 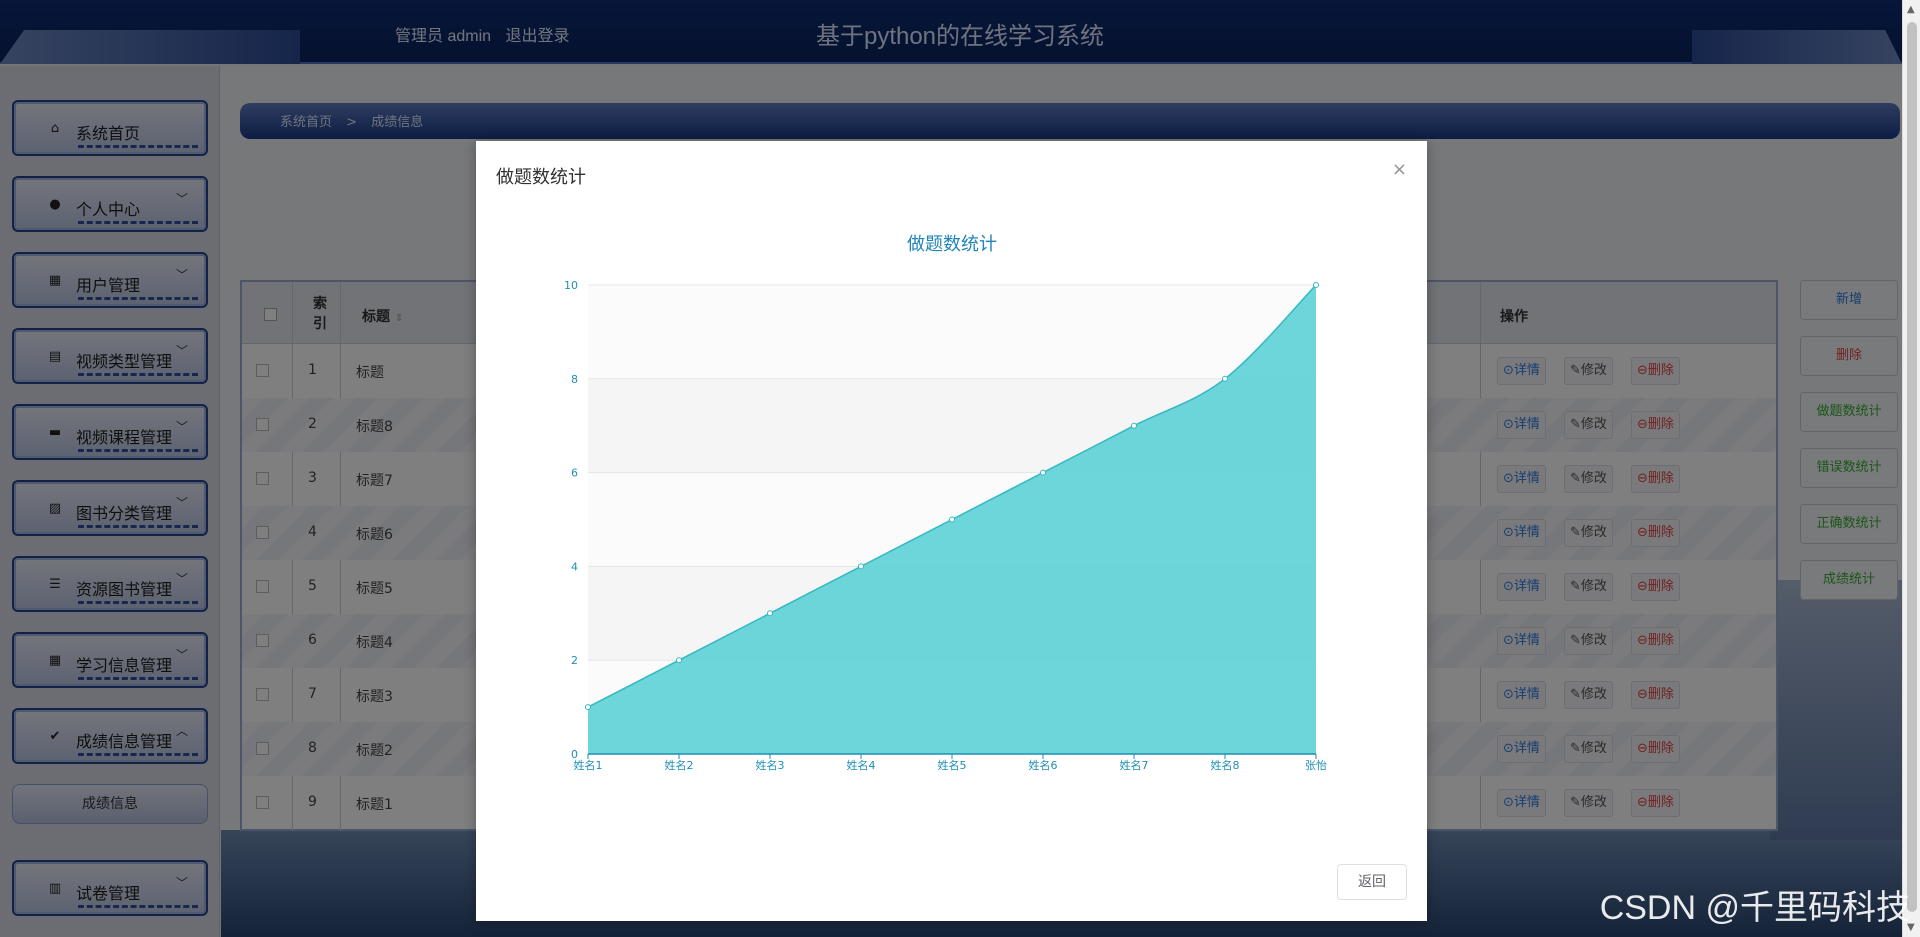 What do you see at coordinates (541, 177) in the screenshot?
I see `dialog-title: 做题数统计` at bounding box center [541, 177].